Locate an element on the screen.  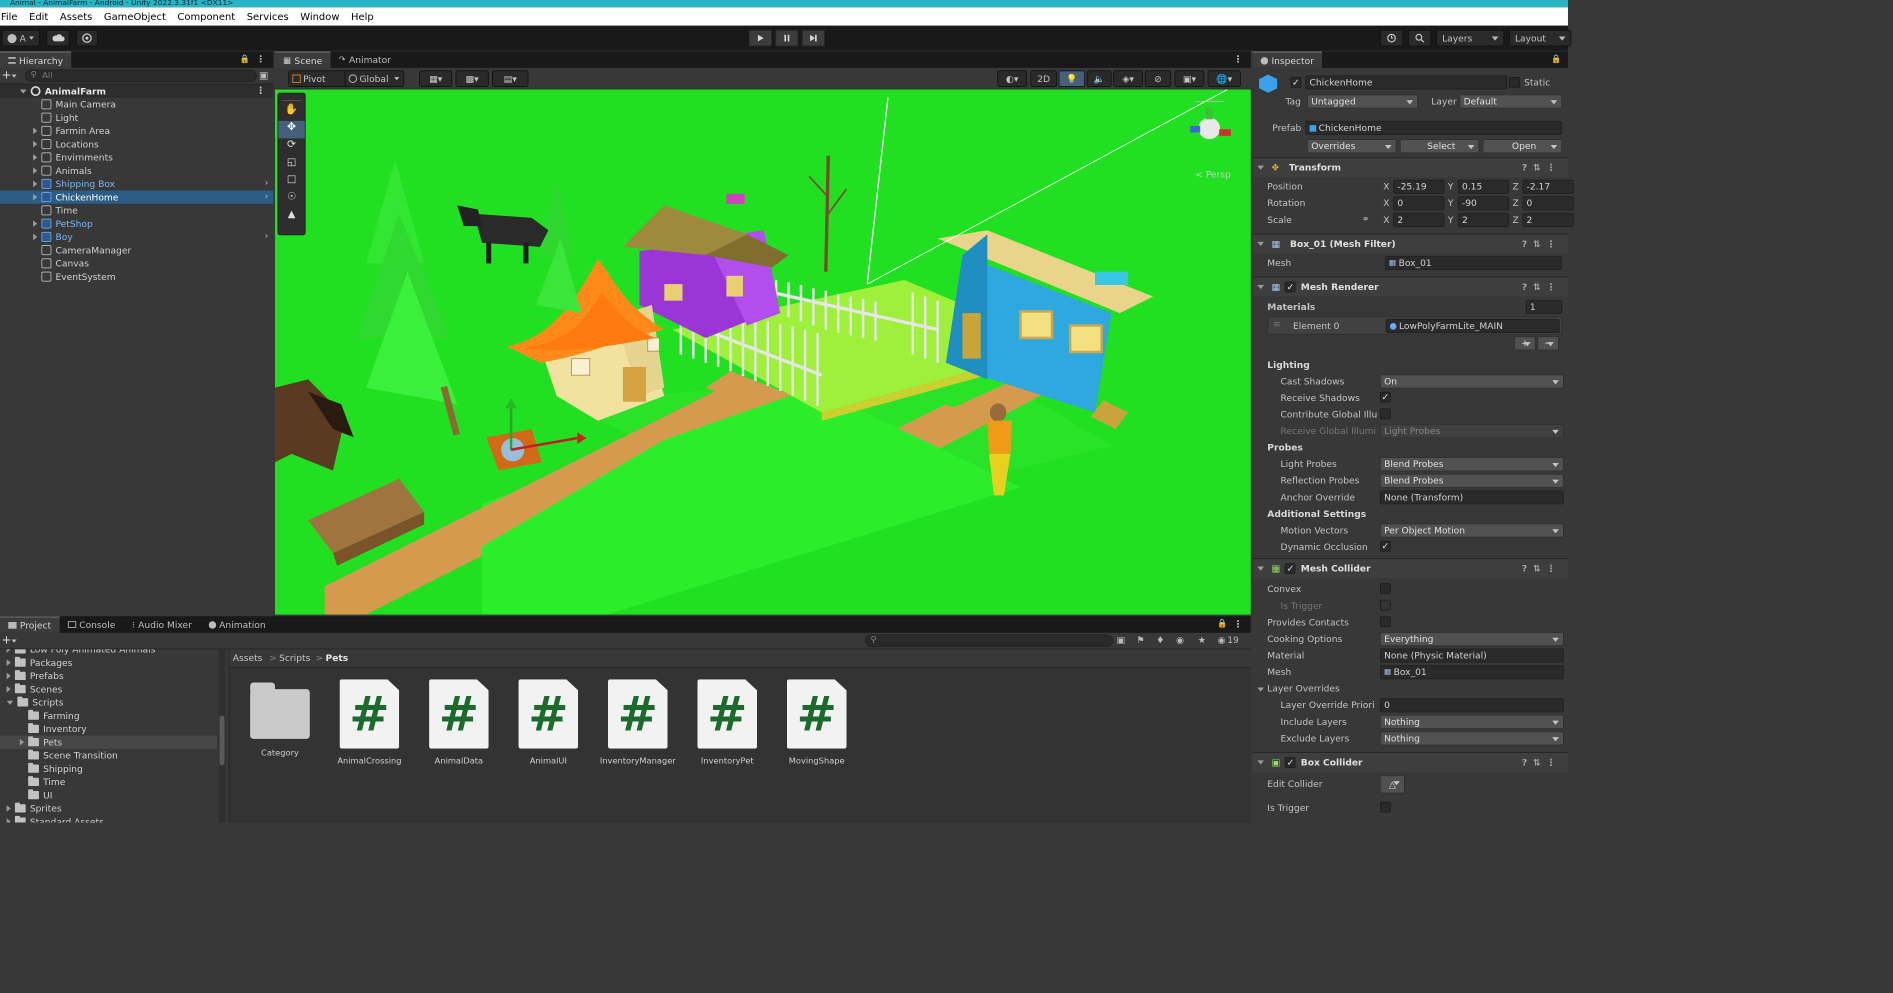
reflection-probes-dropdown: Blend Probes is located at coordinates (1471, 480).